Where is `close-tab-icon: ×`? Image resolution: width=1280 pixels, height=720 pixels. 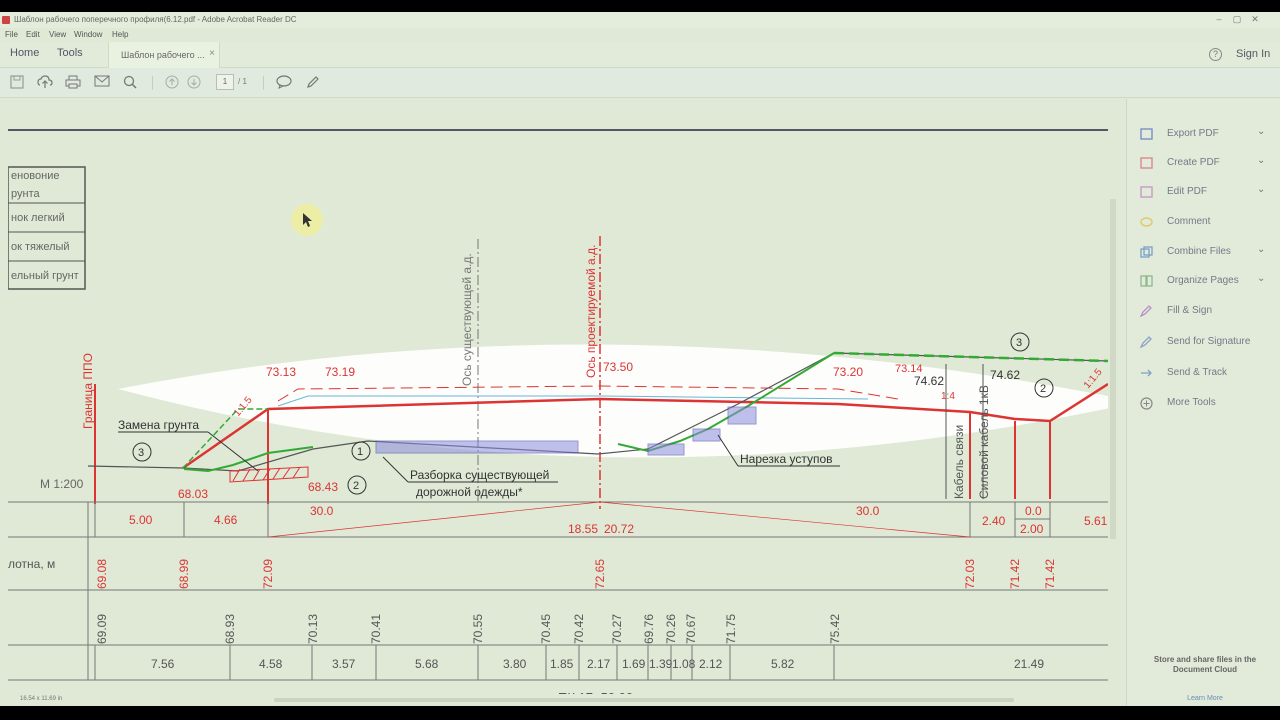
close-tab-icon: × is located at coordinates (212, 53).